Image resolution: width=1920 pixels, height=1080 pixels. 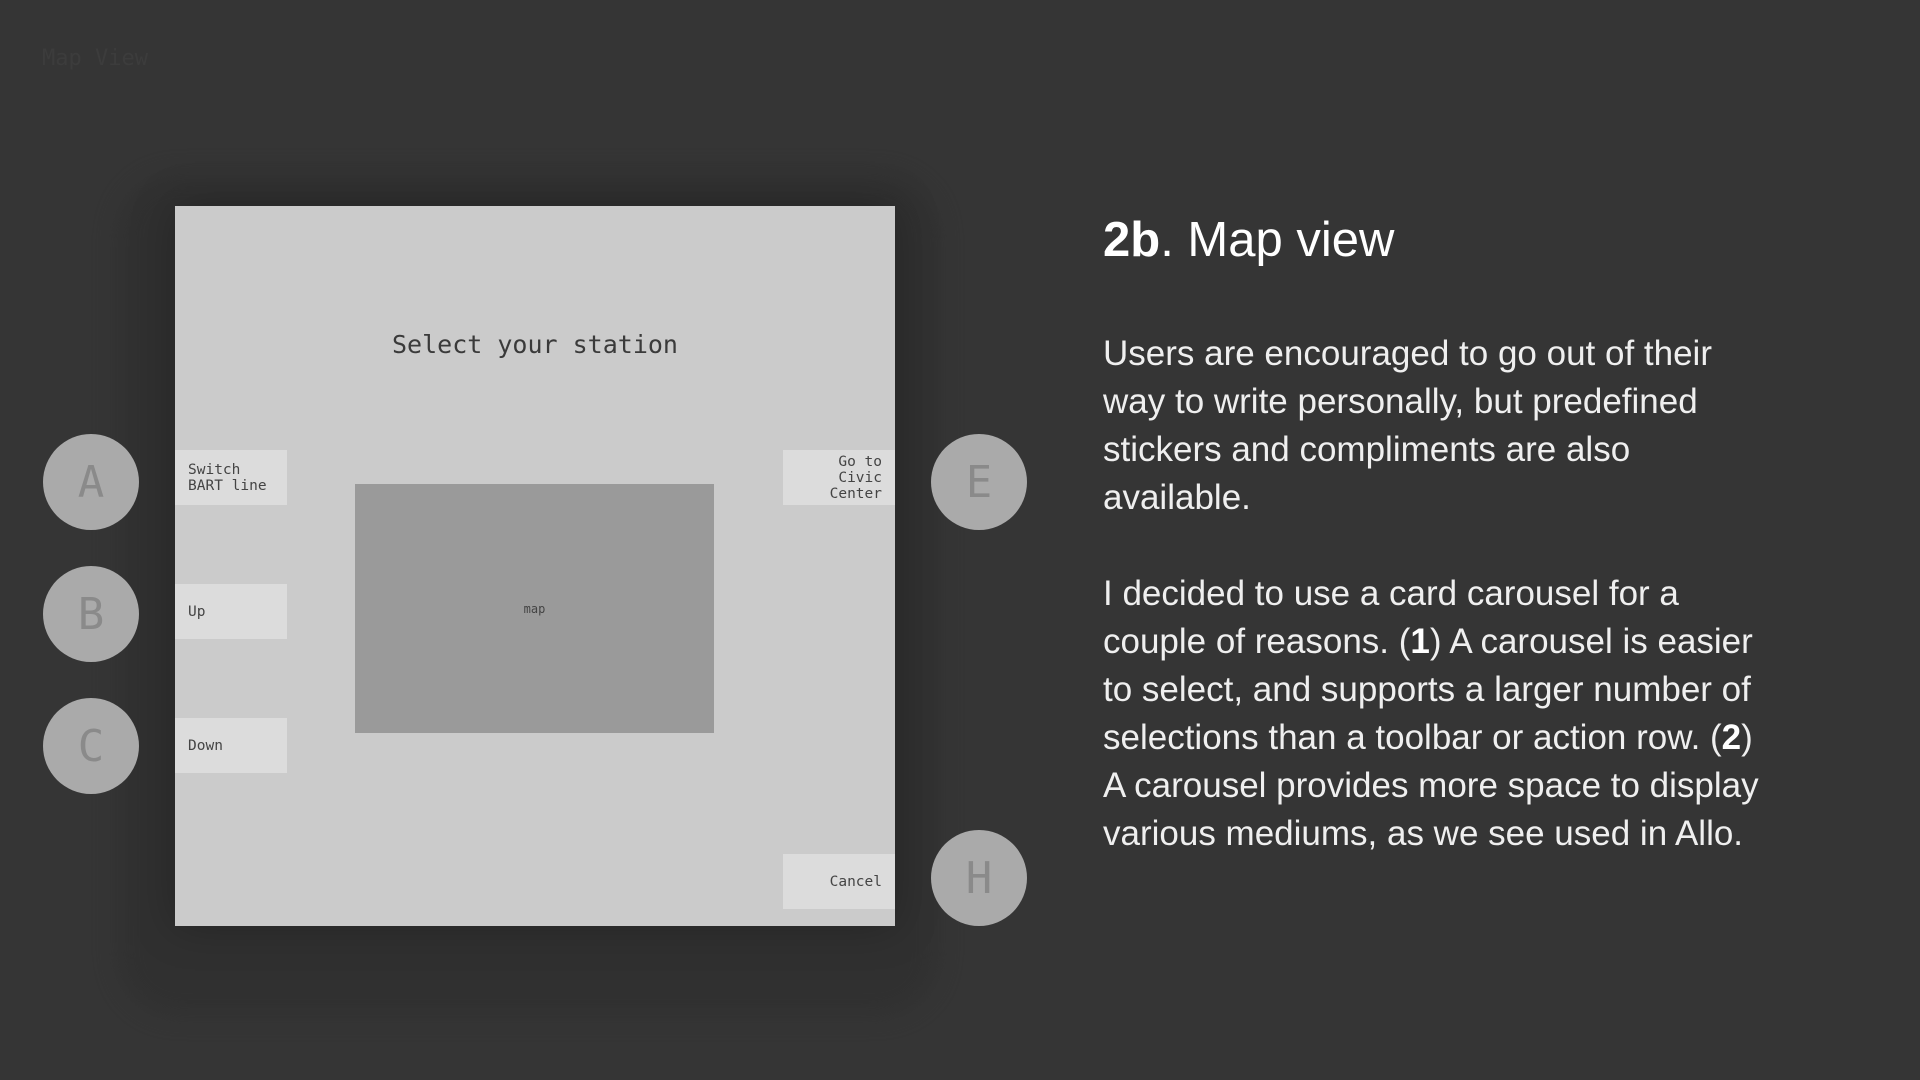 What do you see at coordinates (1420, 641) in the screenshot?
I see `paragraph-2-number-1: 1` at bounding box center [1420, 641].